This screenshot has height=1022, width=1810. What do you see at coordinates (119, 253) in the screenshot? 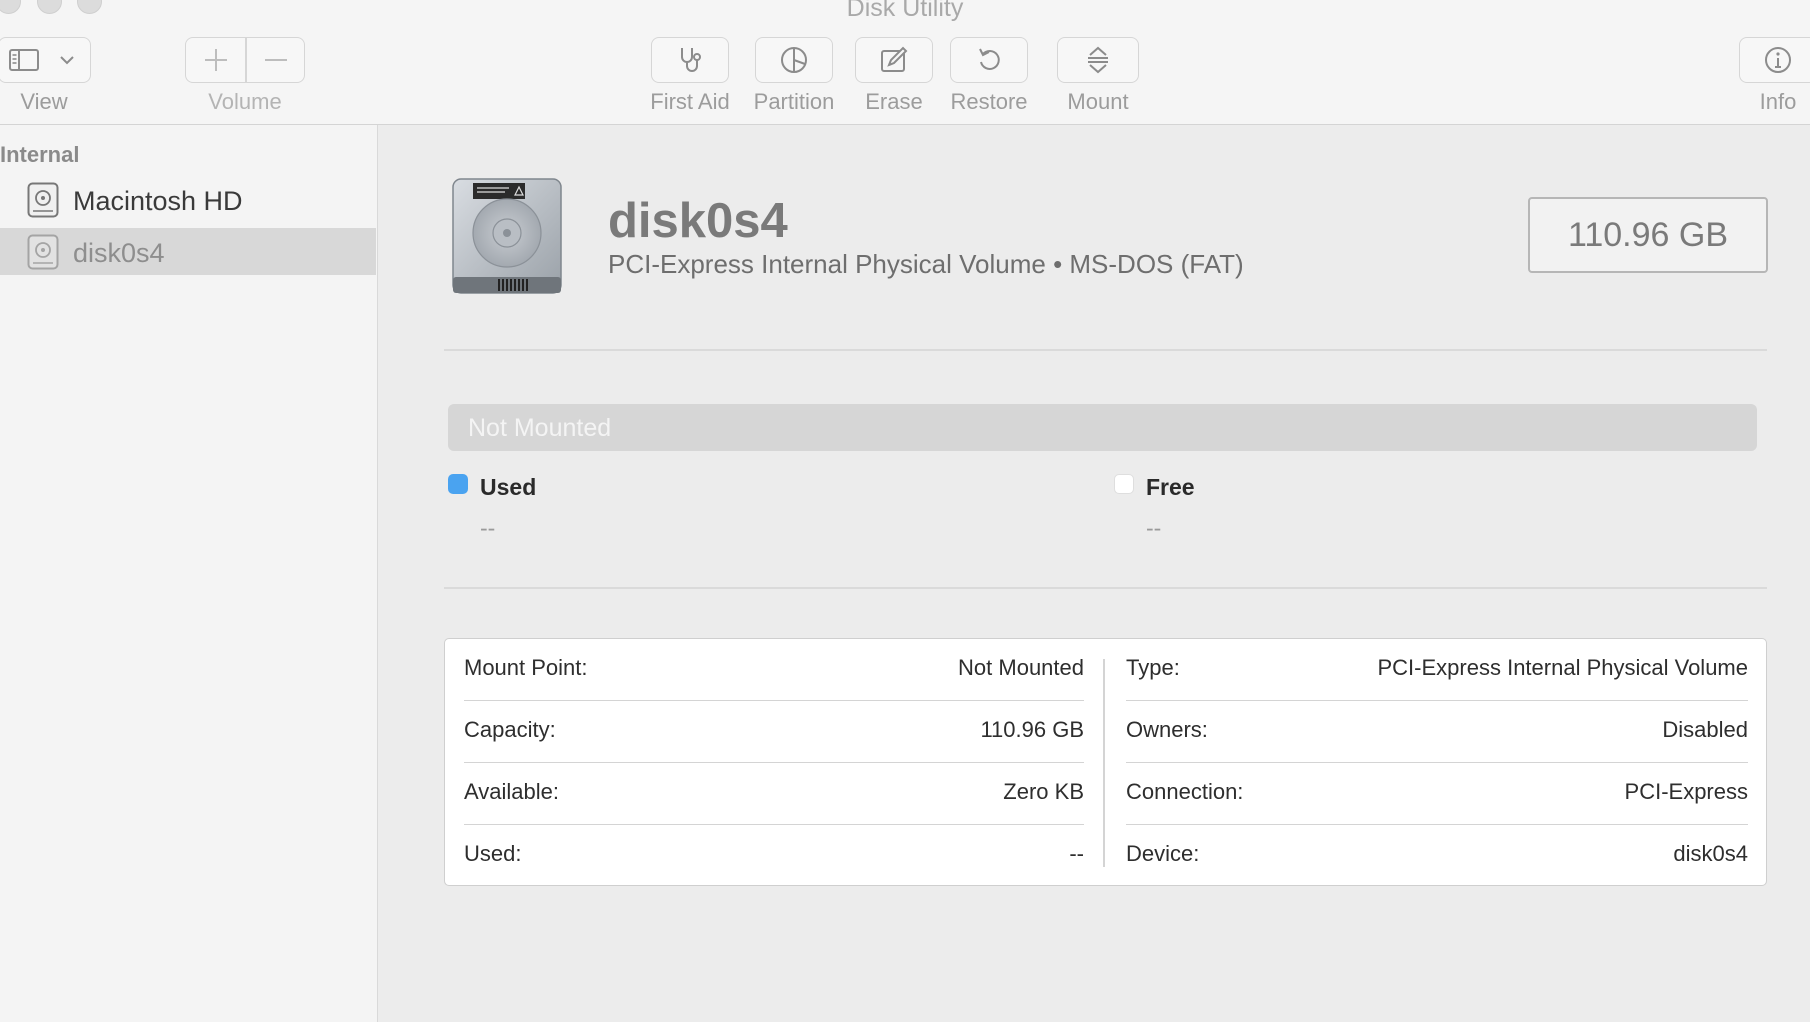
I see `sidebar-item-label: disk0s4` at bounding box center [119, 253].